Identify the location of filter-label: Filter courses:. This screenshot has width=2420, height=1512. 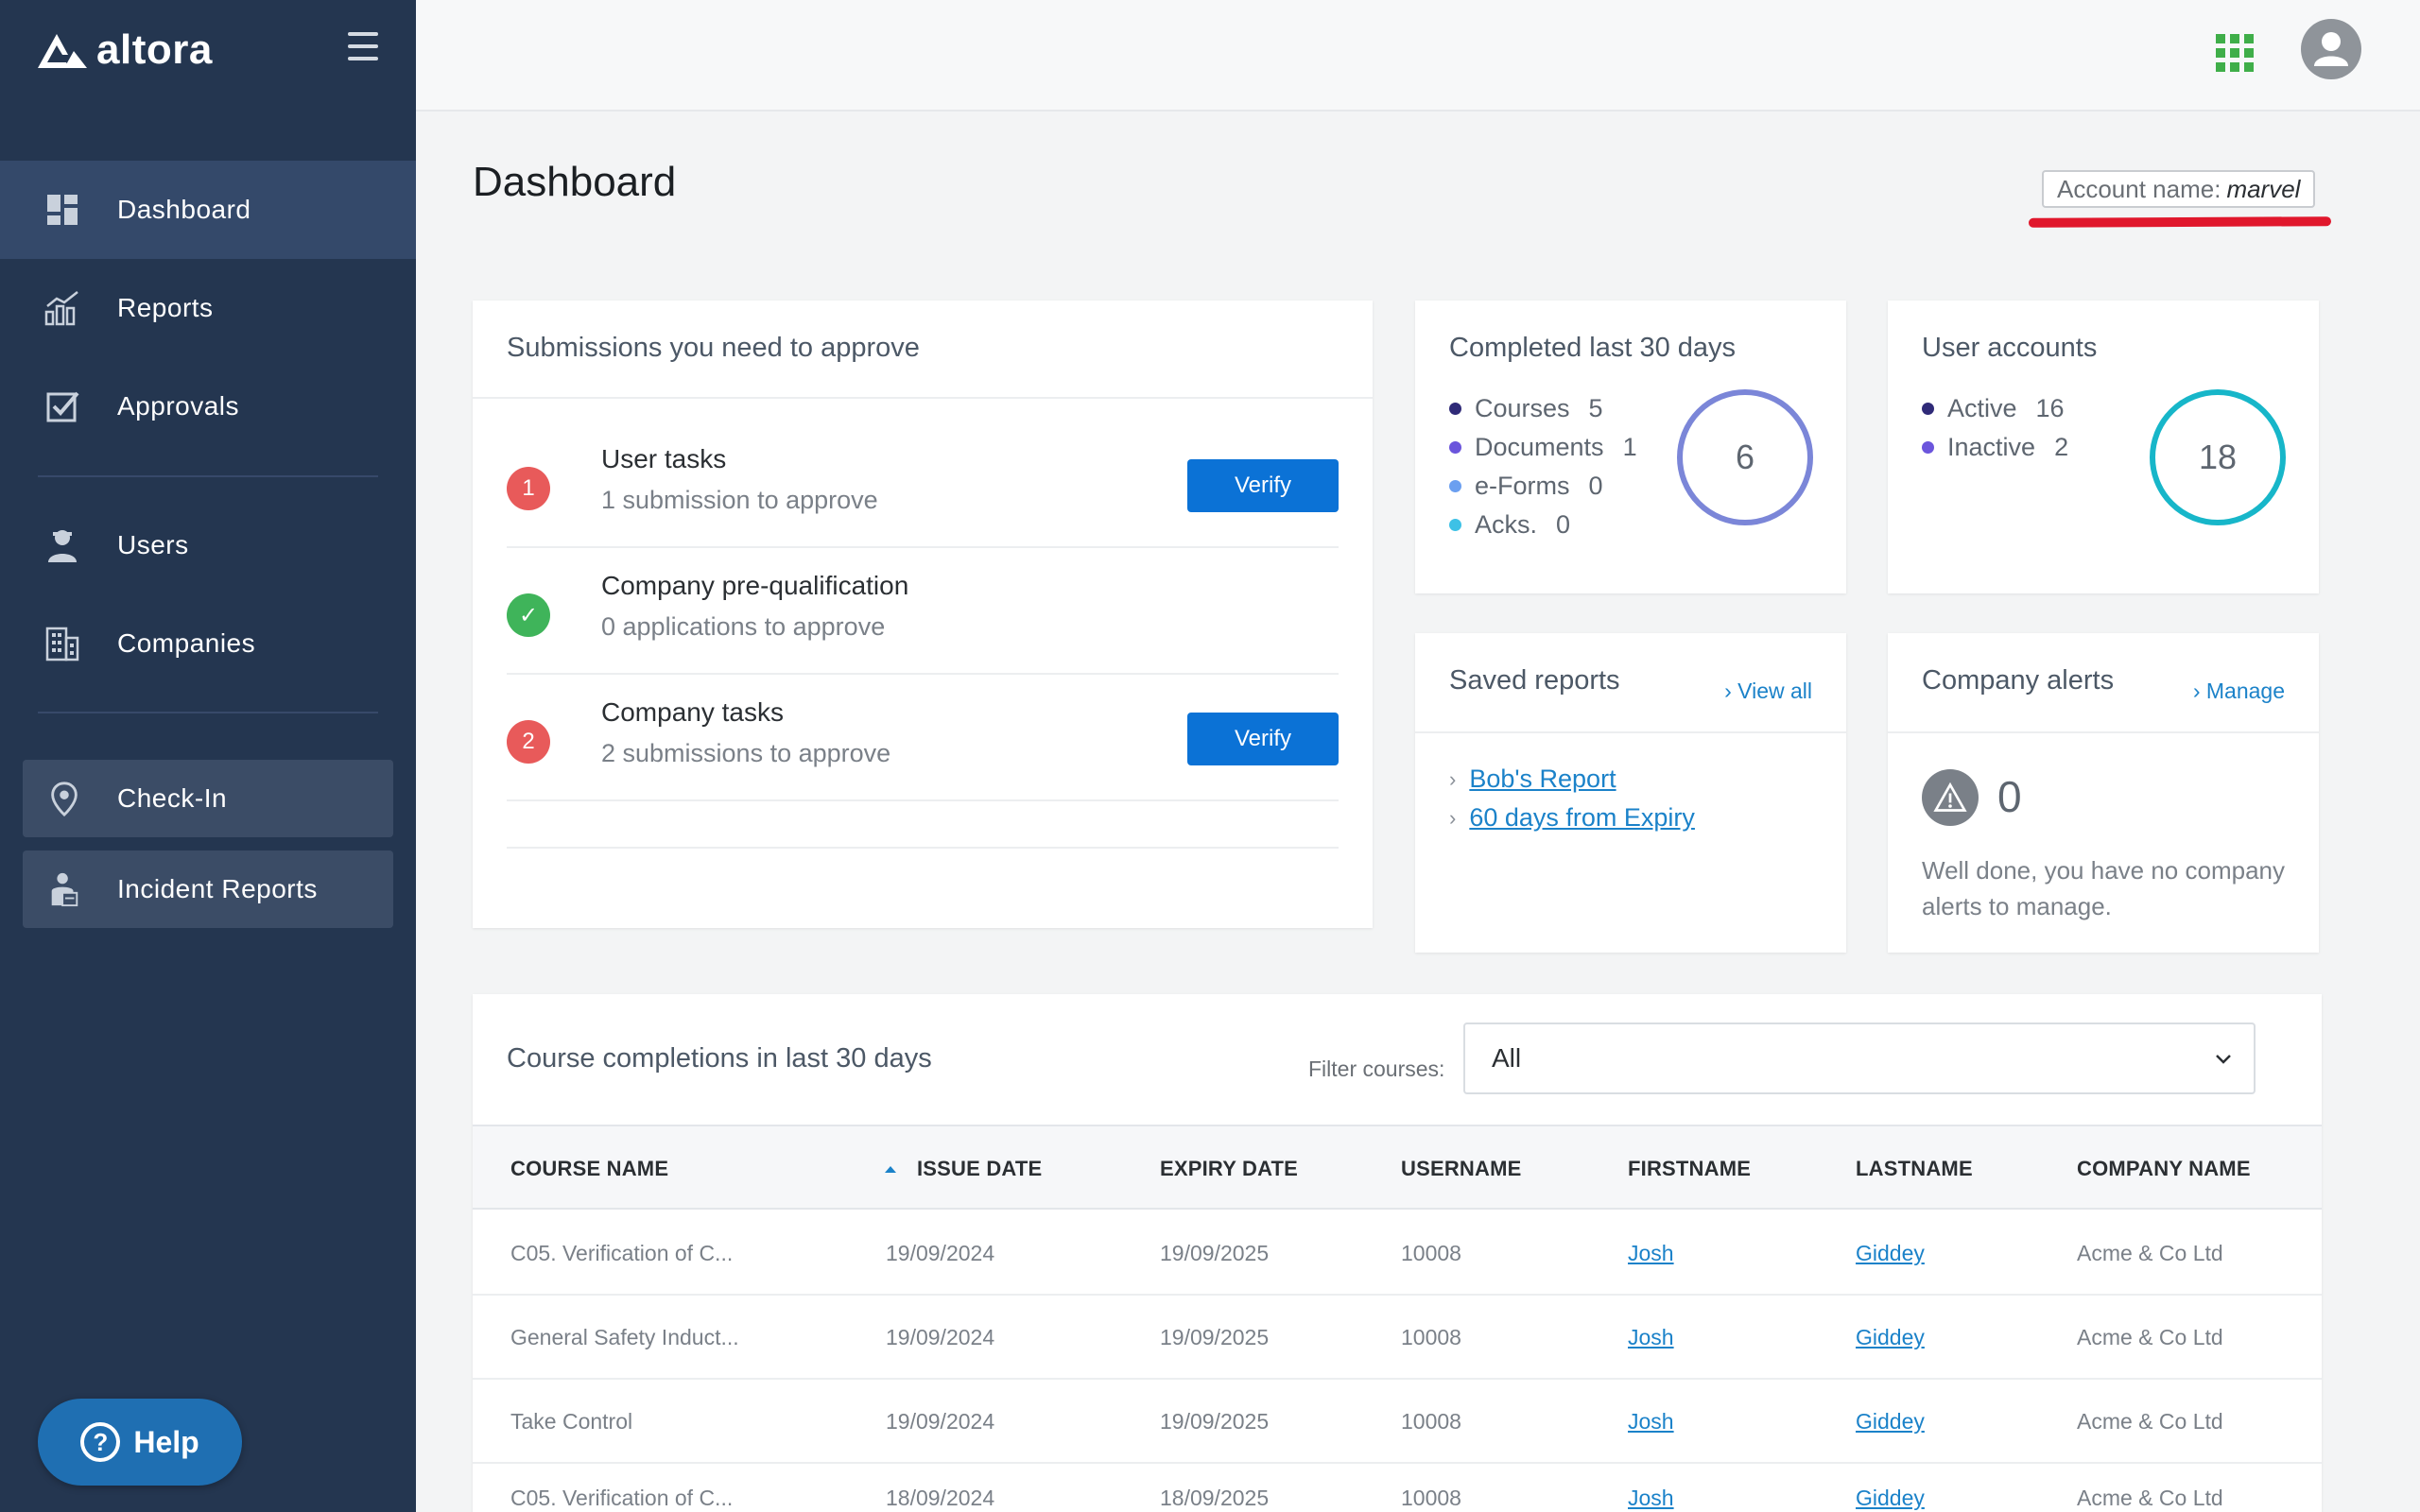
(1376, 1069).